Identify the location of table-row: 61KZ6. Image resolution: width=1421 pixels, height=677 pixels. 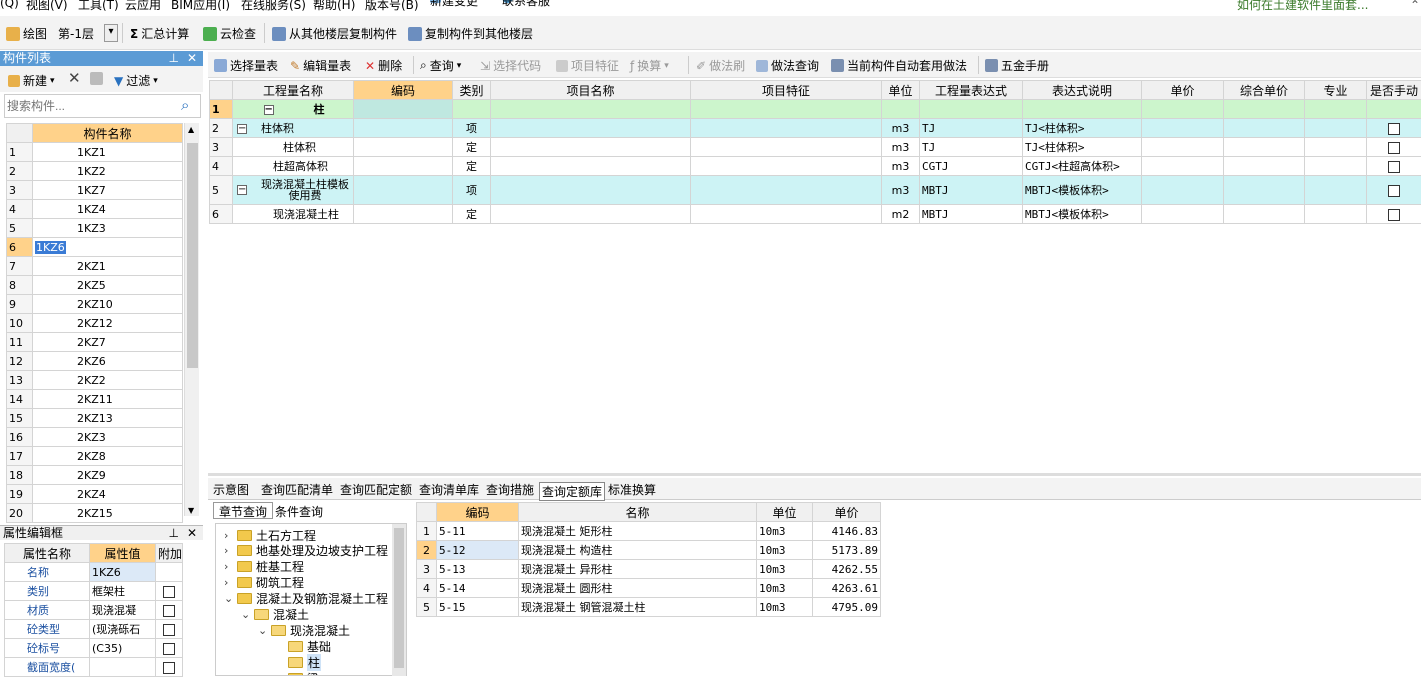
(95, 247).